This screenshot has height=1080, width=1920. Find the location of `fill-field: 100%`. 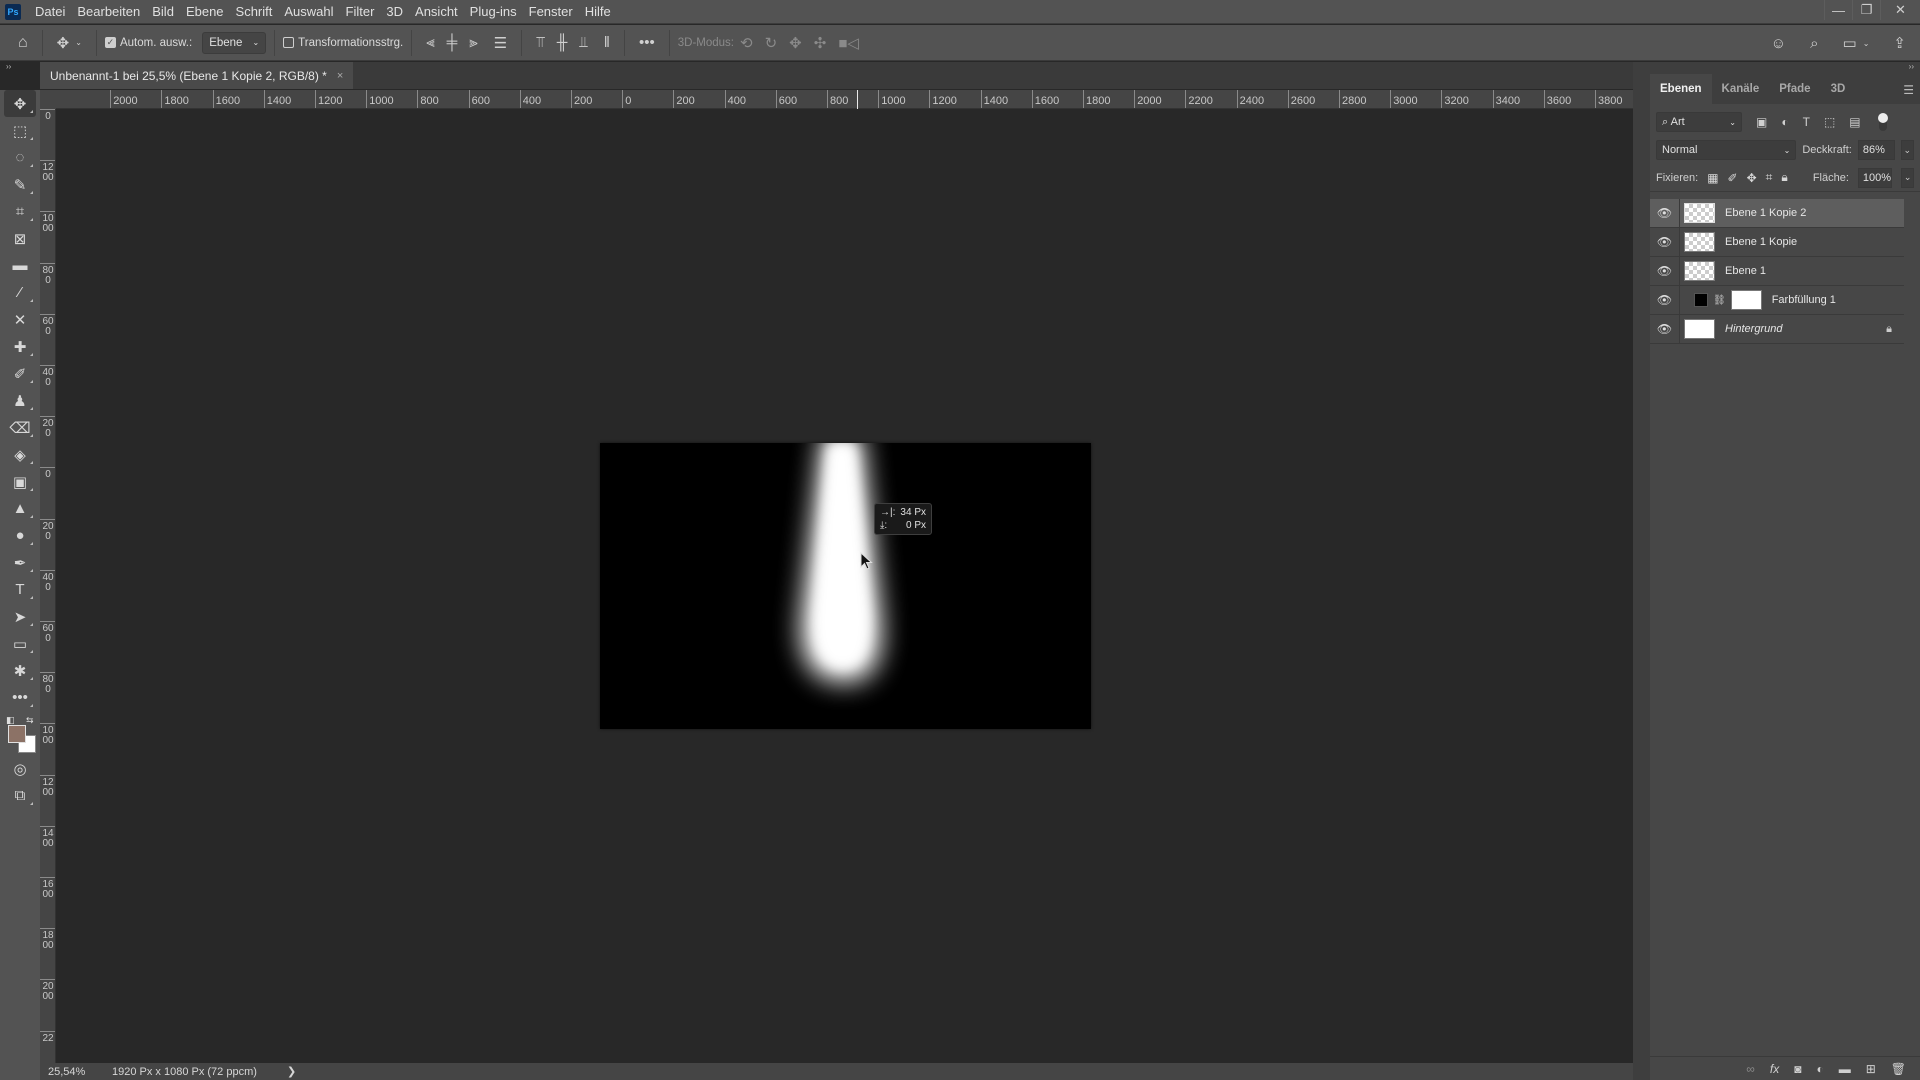

fill-field: 100% is located at coordinates (1875, 177).